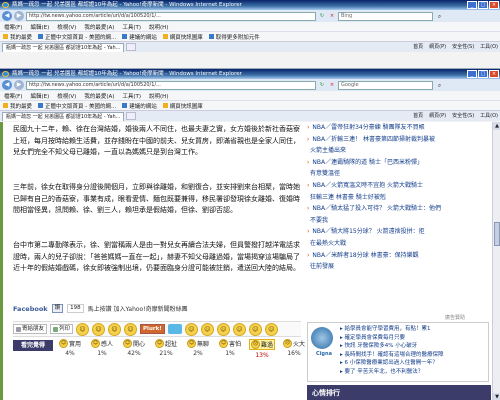 The height and width of the screenshot is (400, 500). I want to click on news-link-continued: 有意雙溫徑, so click(399, 174).